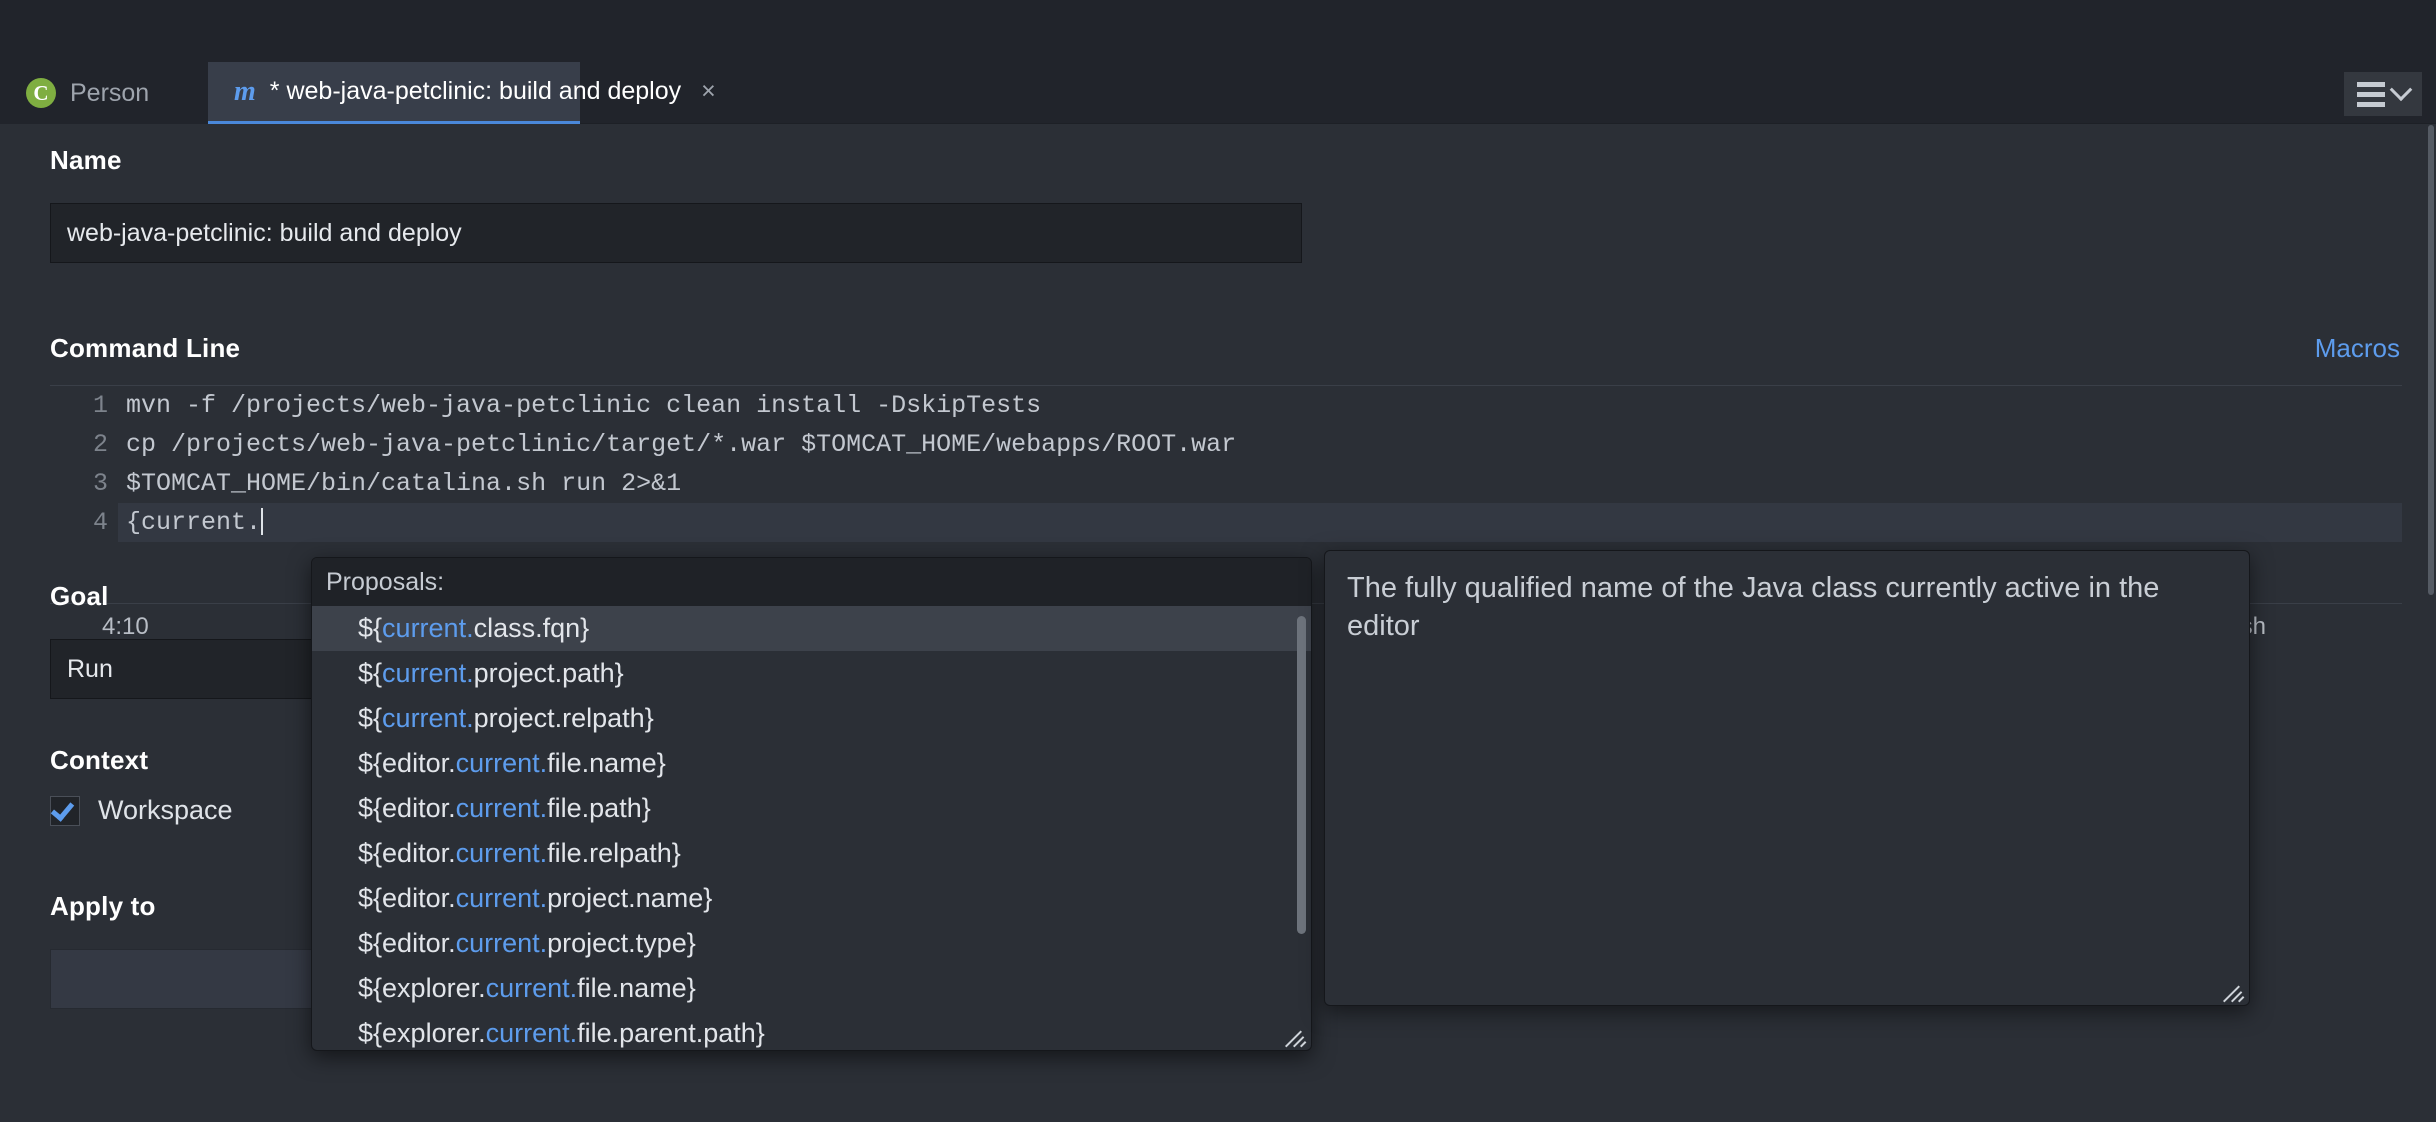 Image resolution: width=2436 pixels, height=1122 pixels. What do you see at coordinates (811, 988) in the screenshot?
I see `proposal-item: ${explorer.current.file.name}` at bounding box center [811, 988].